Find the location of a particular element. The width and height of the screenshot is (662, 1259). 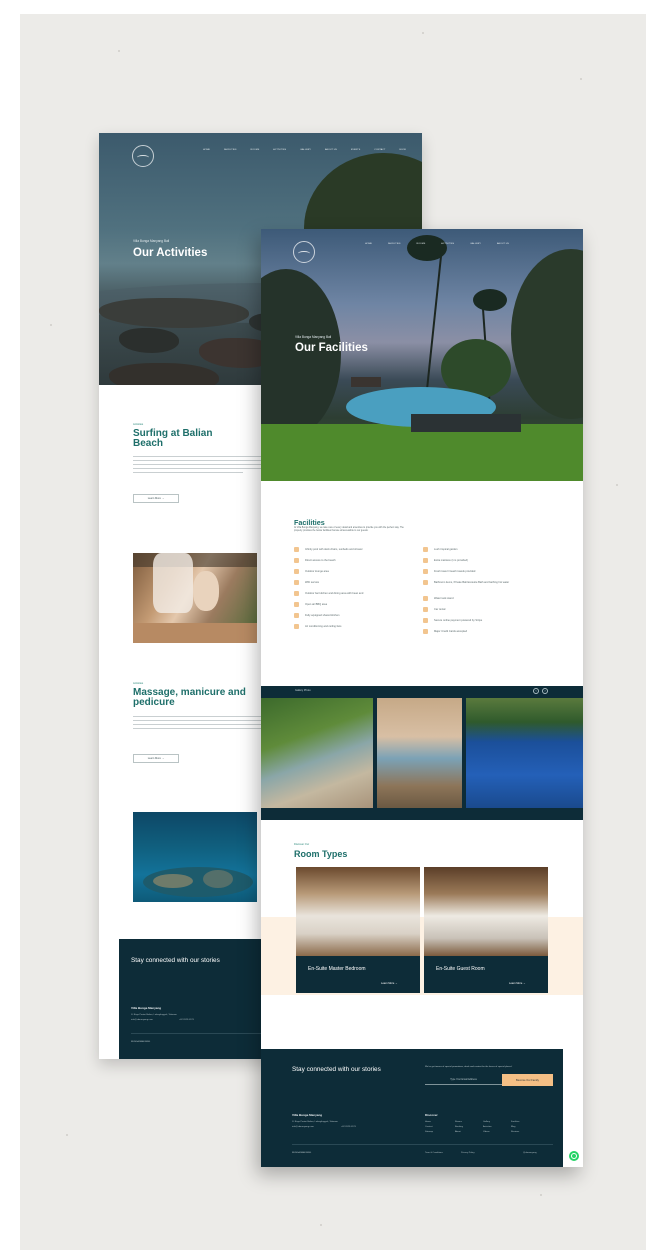

nav-item: CONTACT is located at coordinates (379, 150).